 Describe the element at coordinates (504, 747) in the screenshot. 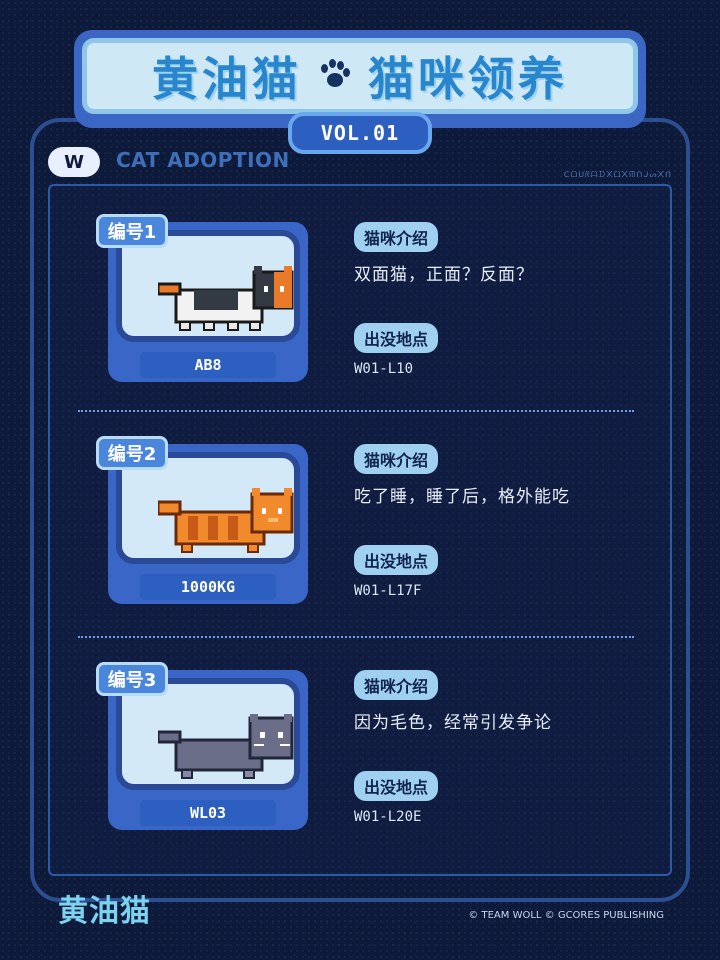

I see `cat-info-3: 猫咪介绍 因为毛色，经常引发争论 出没地点 W01-L20E` at that location.